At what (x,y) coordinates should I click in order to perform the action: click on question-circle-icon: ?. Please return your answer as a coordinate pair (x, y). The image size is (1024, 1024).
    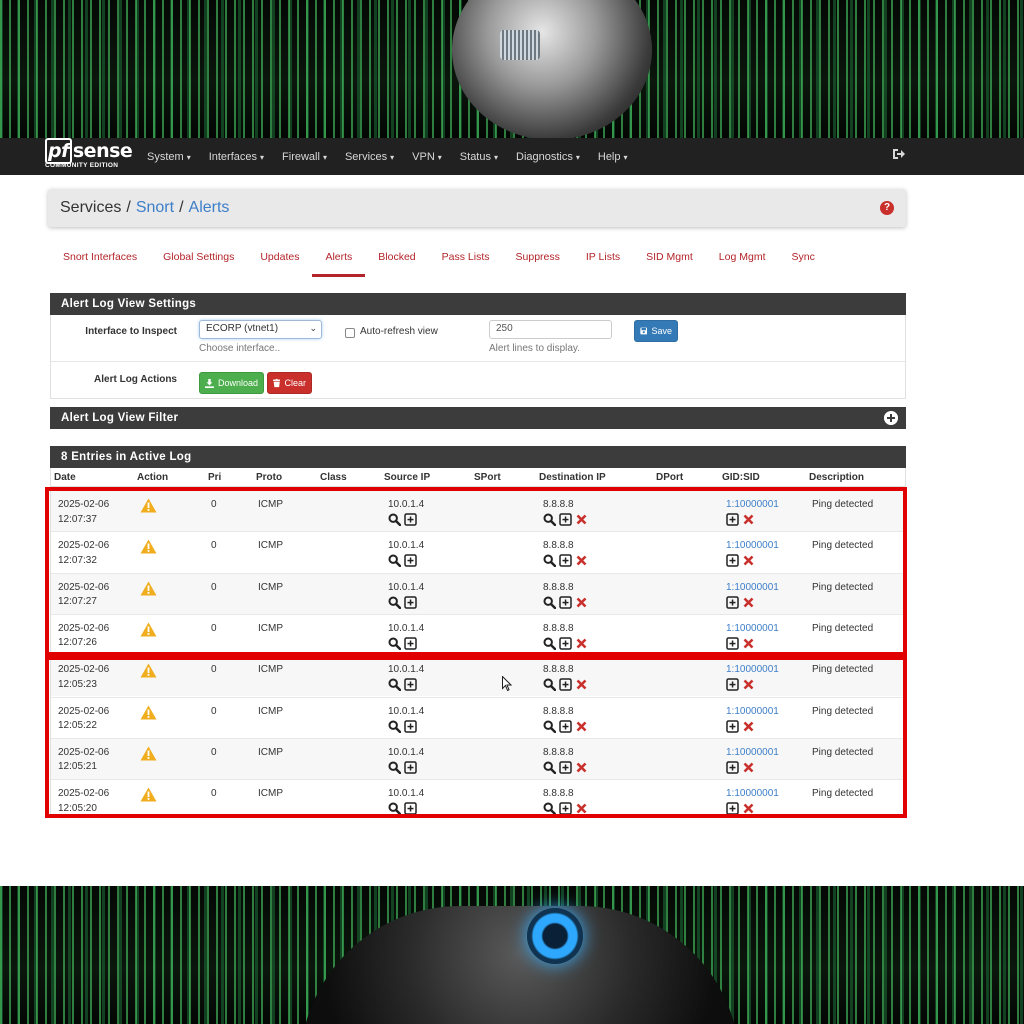
    Looking at the image, I should click on (887, 208).